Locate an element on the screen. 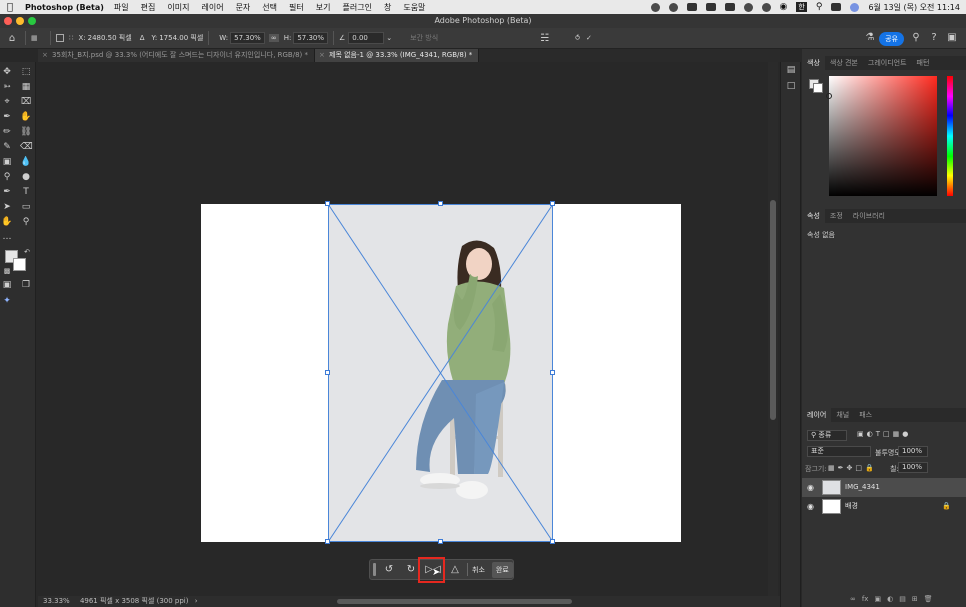  cancel-button: 취소 is located at coordinates (478, 570).